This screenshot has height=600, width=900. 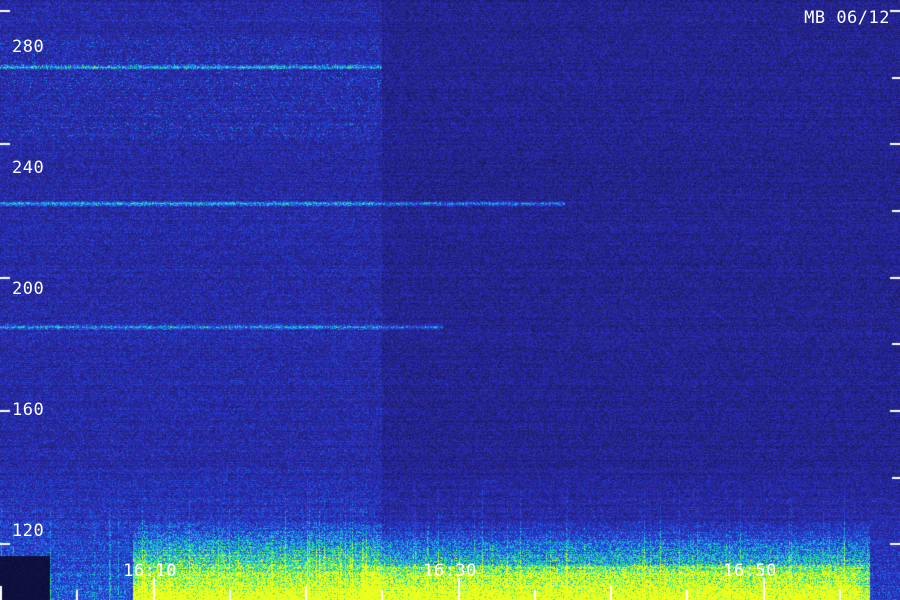 What do you see at coordinates (450, 571) in the screenshot?
I see `x-tick-label-1630: 16:30` at bounding box center [450, 571].